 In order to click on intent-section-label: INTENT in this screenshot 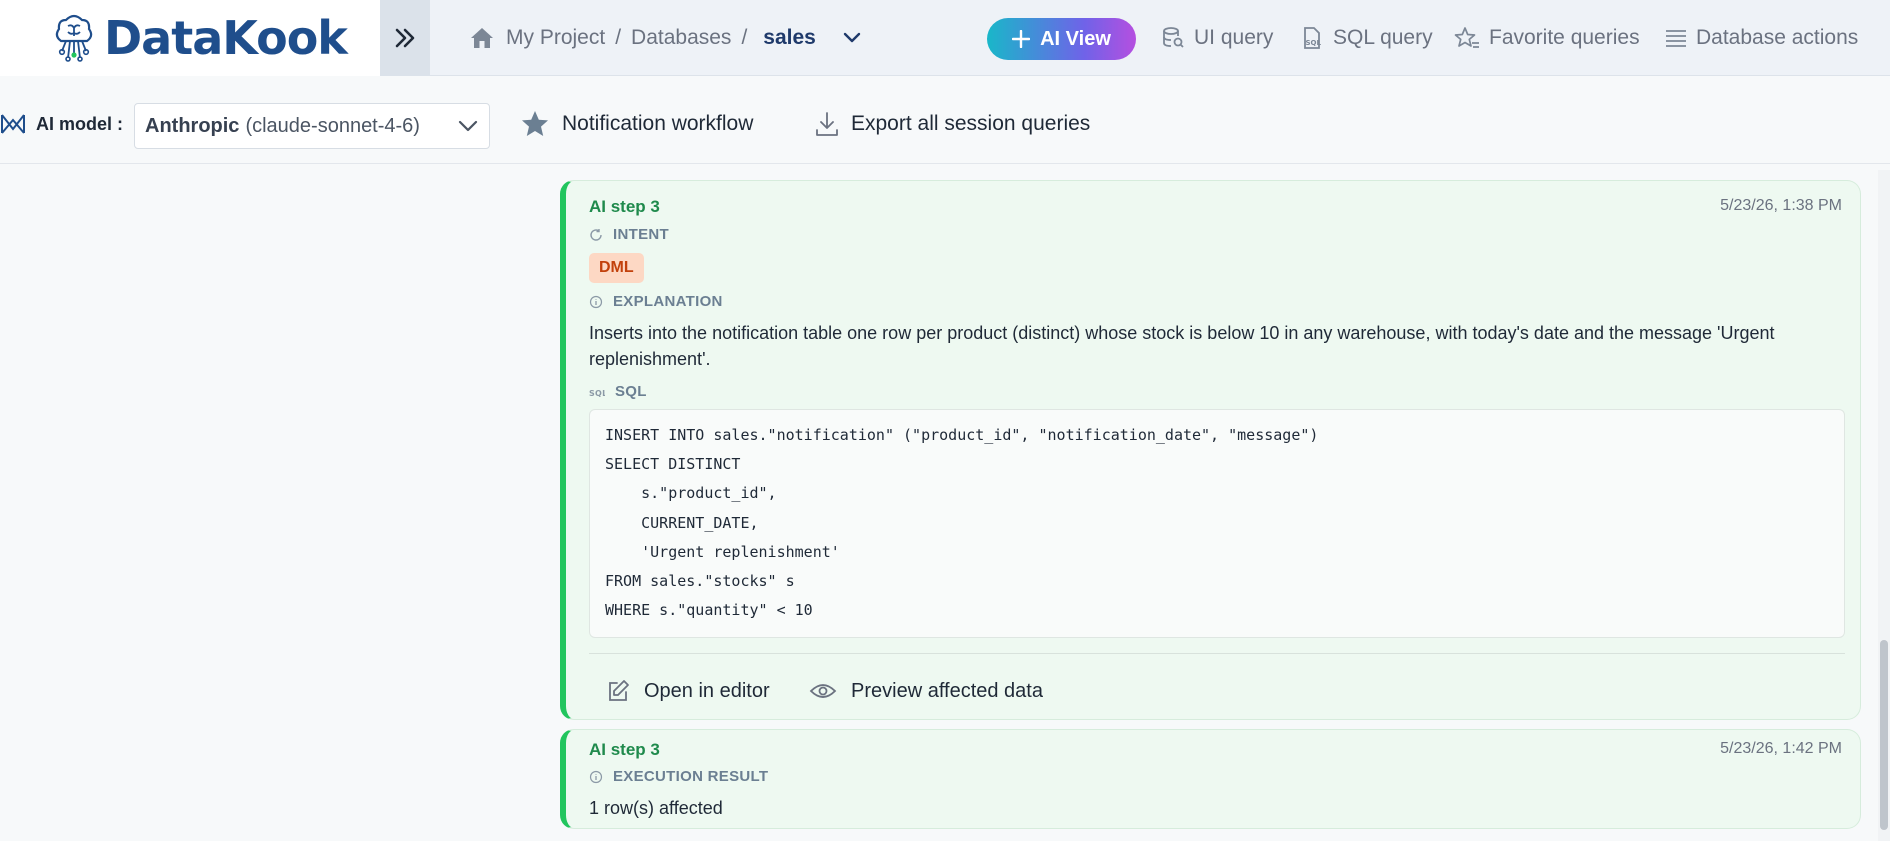, I will do `click(629, 234)`.